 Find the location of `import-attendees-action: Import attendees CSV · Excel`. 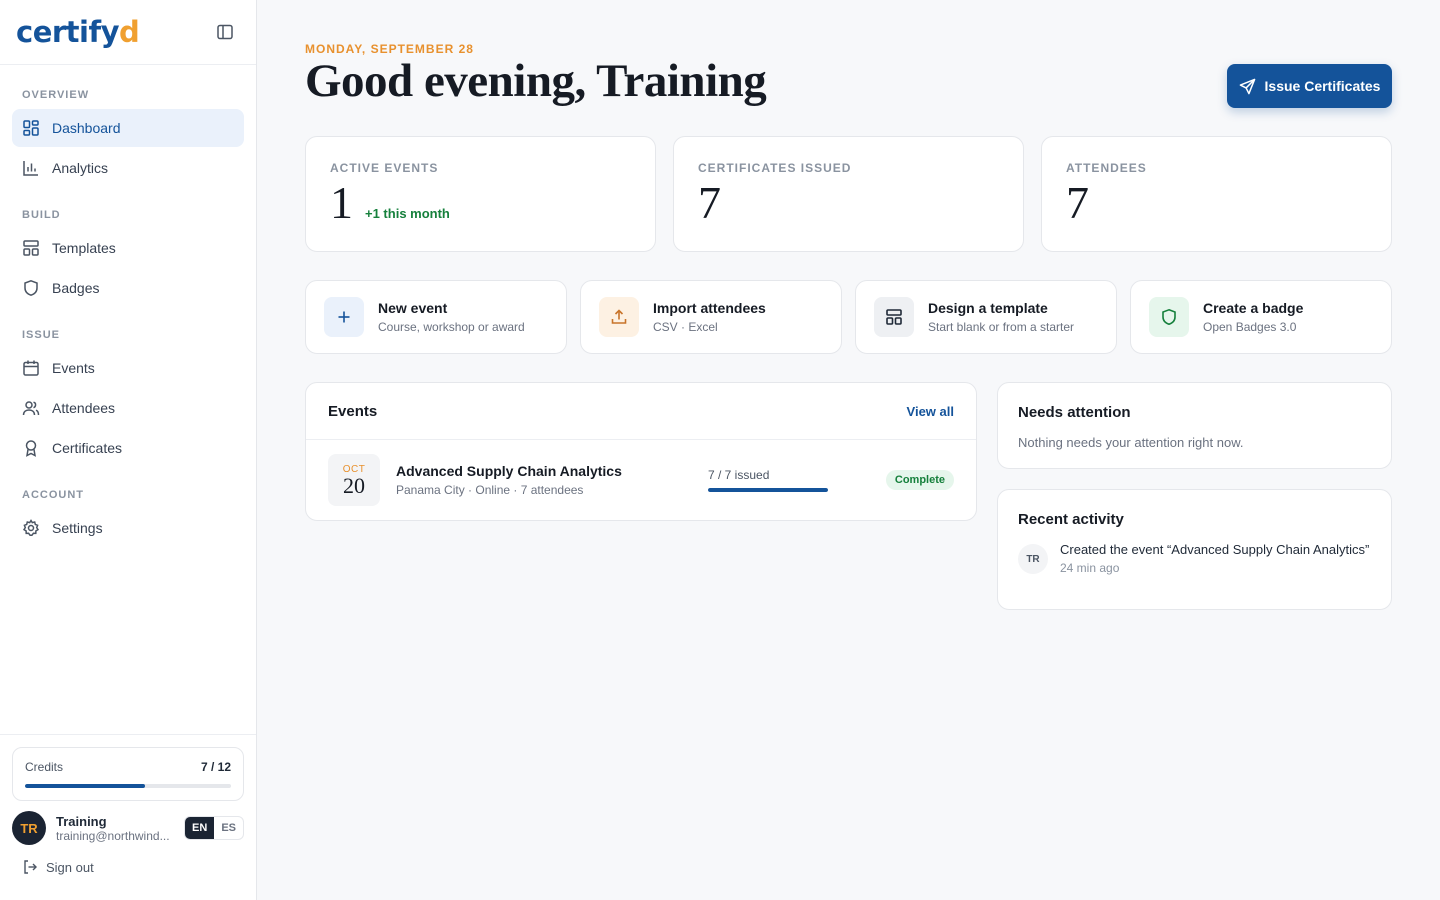

import-attendees-action: Import attendees CSV · Excel is located at coordinates (711, 317).